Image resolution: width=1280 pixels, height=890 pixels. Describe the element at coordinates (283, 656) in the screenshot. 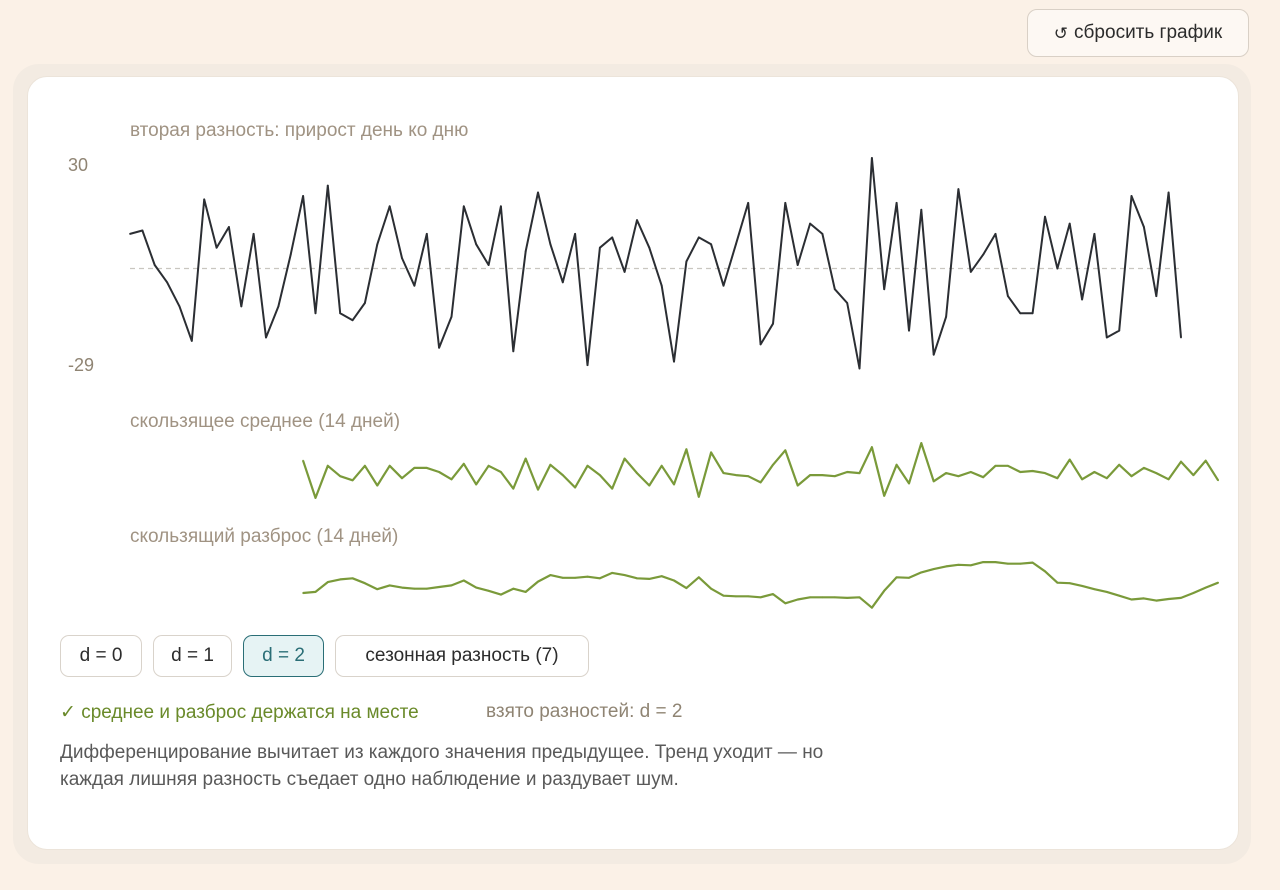

I see `chip-d2: d = 2` at that location.